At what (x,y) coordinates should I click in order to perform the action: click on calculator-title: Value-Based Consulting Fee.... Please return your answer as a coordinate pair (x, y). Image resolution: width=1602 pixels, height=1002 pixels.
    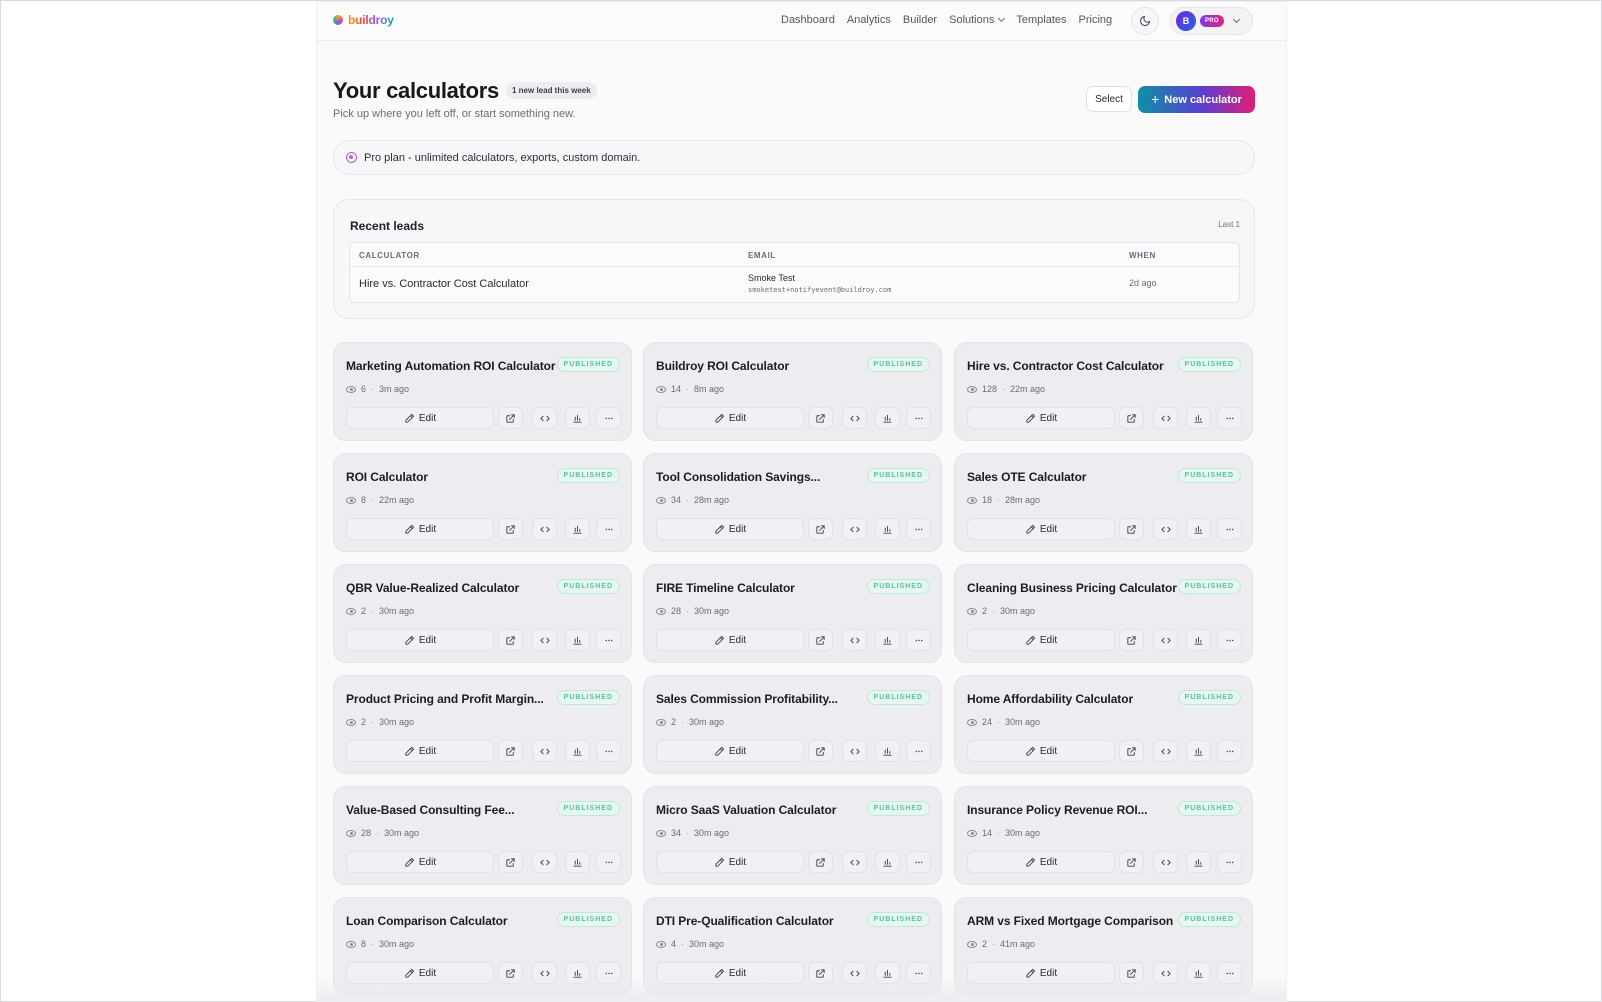
    Looking at the image, I should click on (430, 810).